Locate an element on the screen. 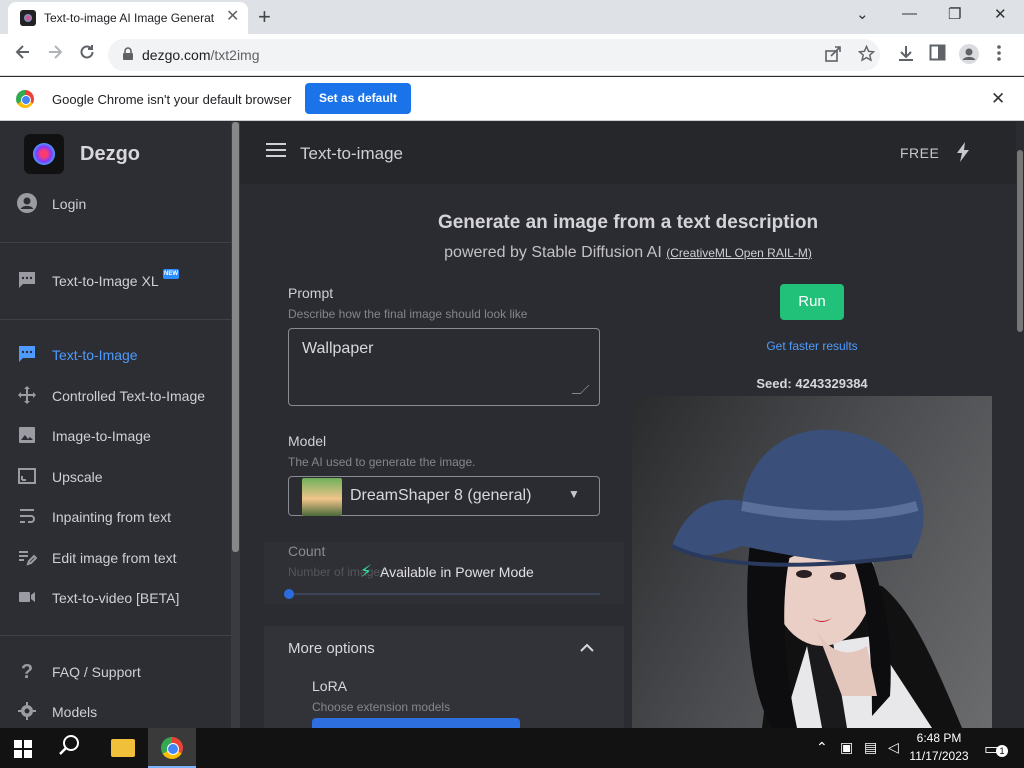 The image size is (1024, 768). infobar-close-icon: ✕ is located at coordinates (998, 99).